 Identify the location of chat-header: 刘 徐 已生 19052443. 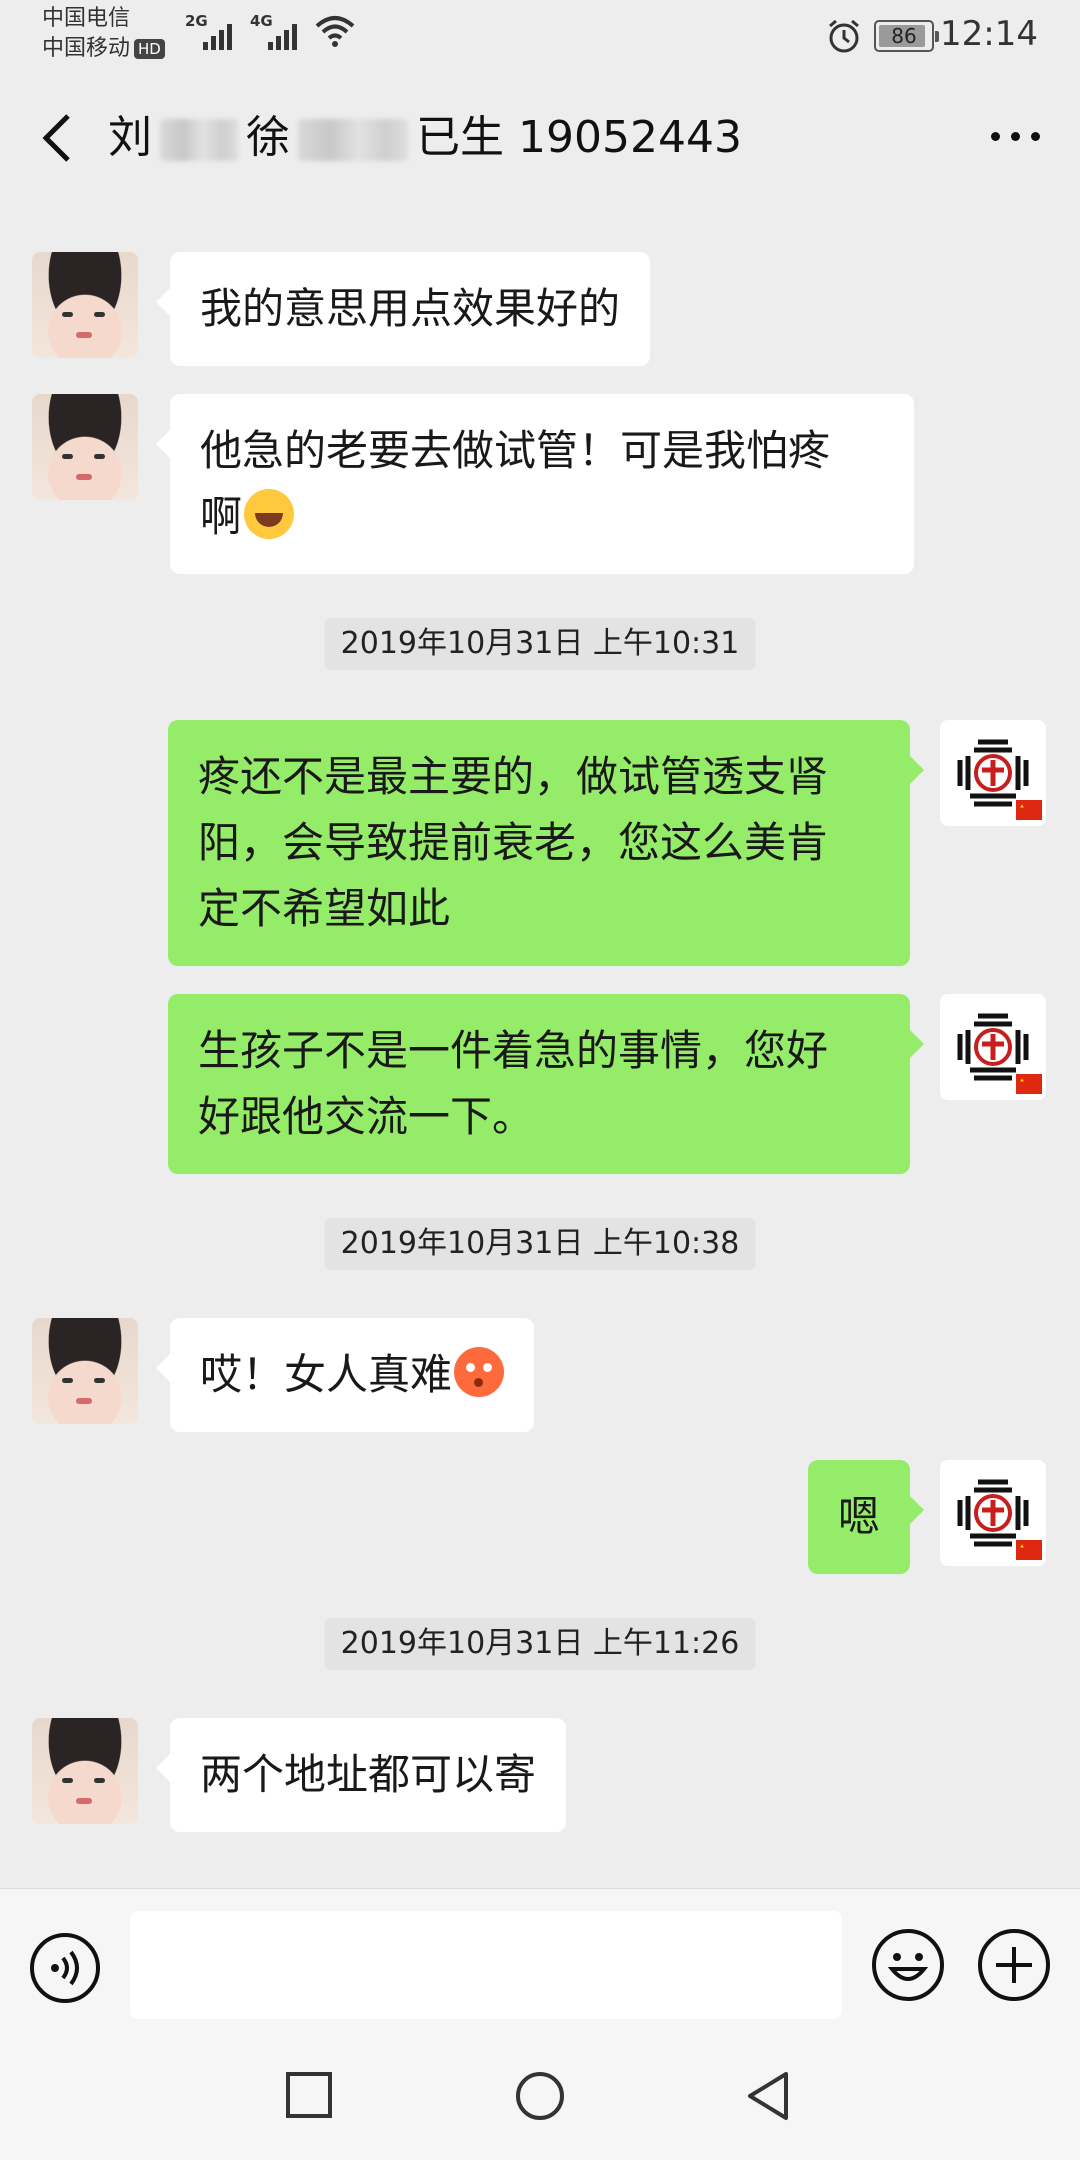
(540, 137).